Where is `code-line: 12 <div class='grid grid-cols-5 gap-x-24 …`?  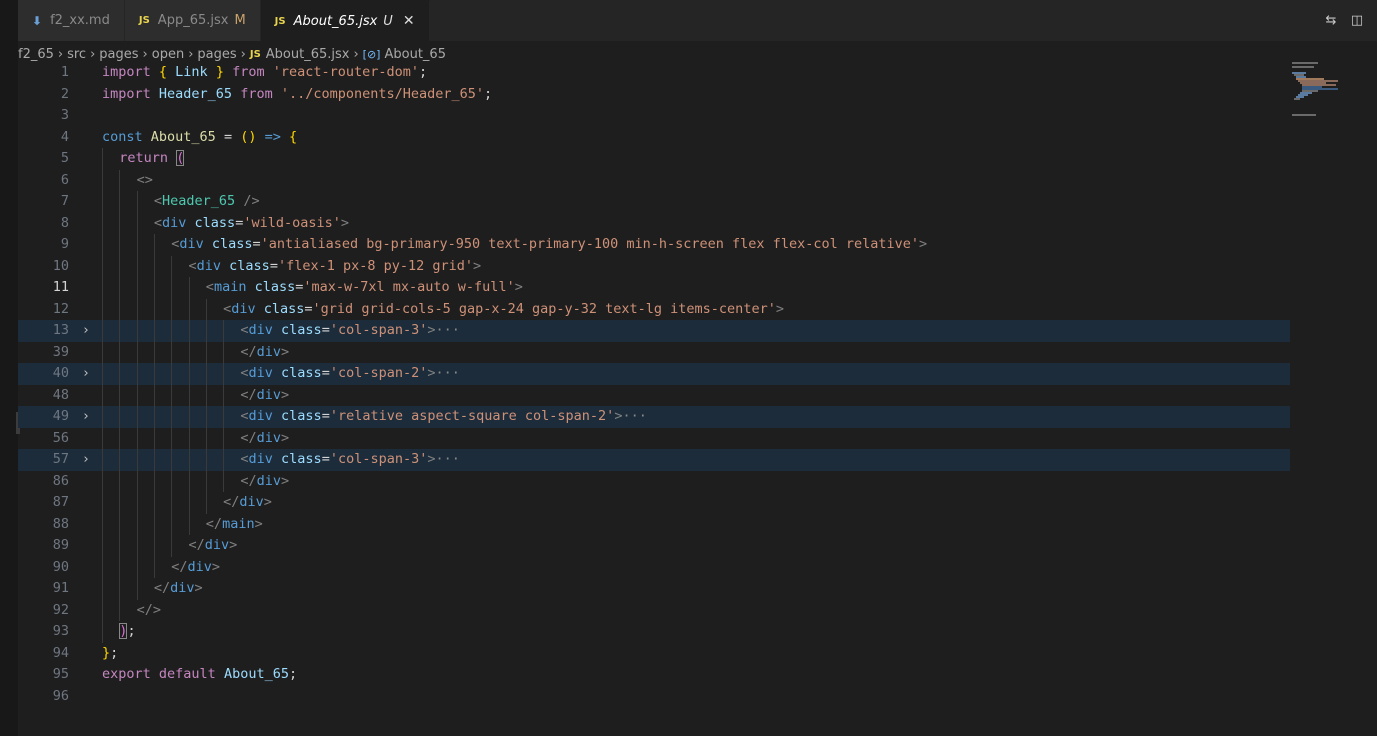 code-line: 12 <div class='grid grid-cols-5 gap-x-24 … is located at coordinates (654, 309).